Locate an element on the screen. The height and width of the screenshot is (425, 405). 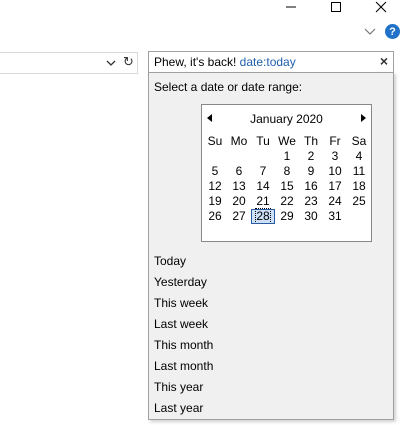
calendar-day-number: 1 is located at coordinates (287, 156).